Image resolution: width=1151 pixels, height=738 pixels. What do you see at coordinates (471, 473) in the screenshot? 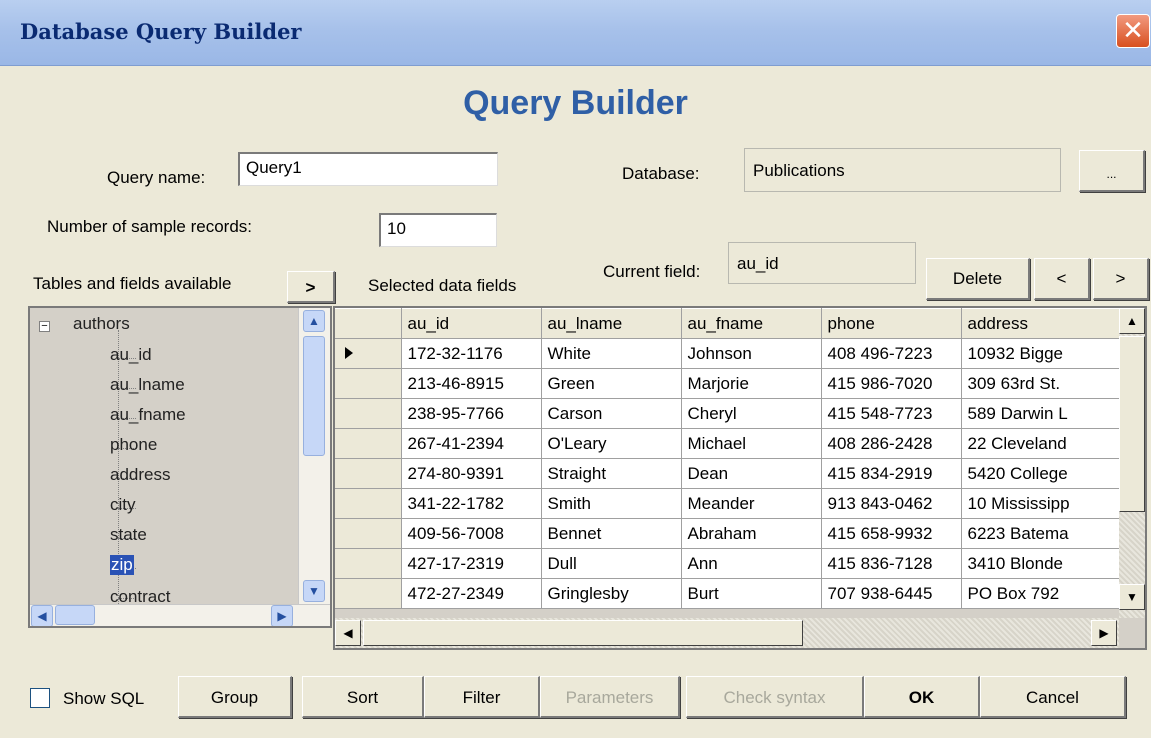
I see `table-cell: 274-80-9391` at bounding box center [471, 473].